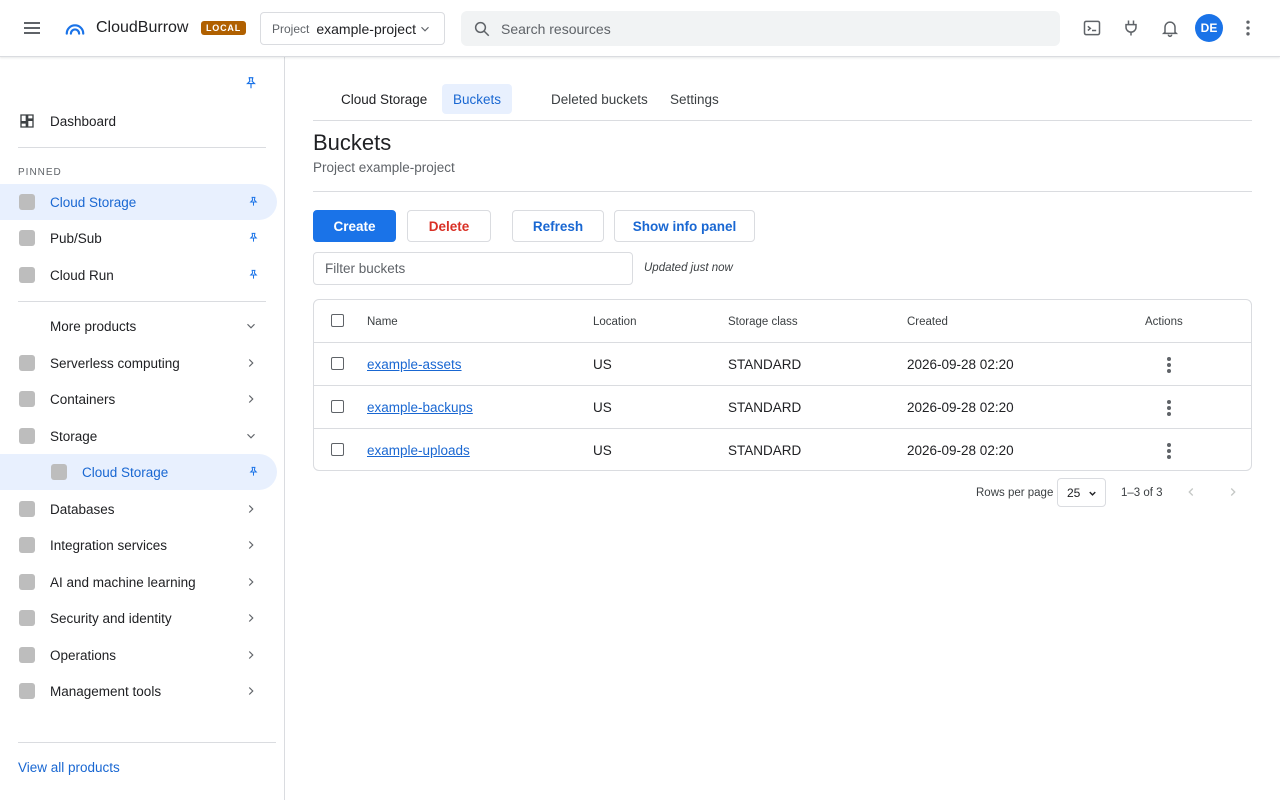 The image size is (1280, 800). I want to click on tab-settings: Settings, so click(694, 99).